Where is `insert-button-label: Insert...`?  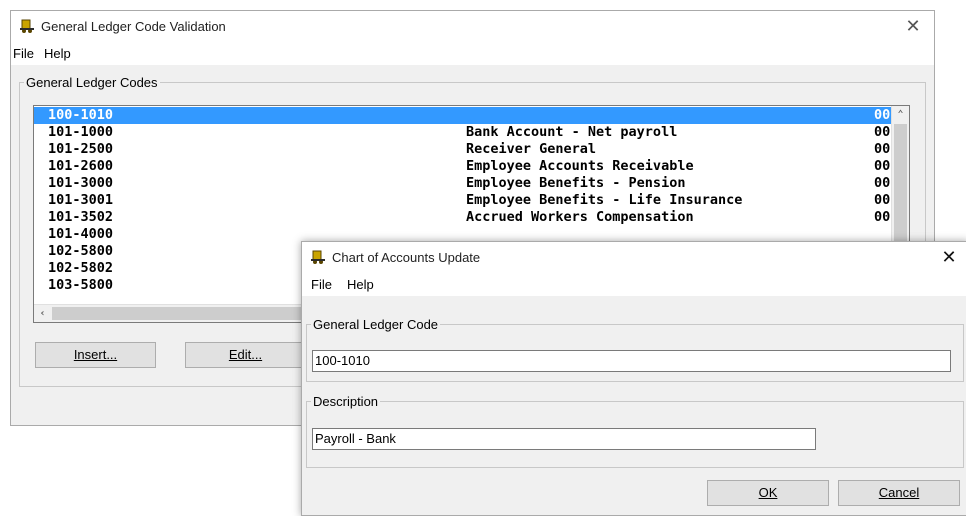 insert-button-label: Insert... is located at coordinates (95, 354).